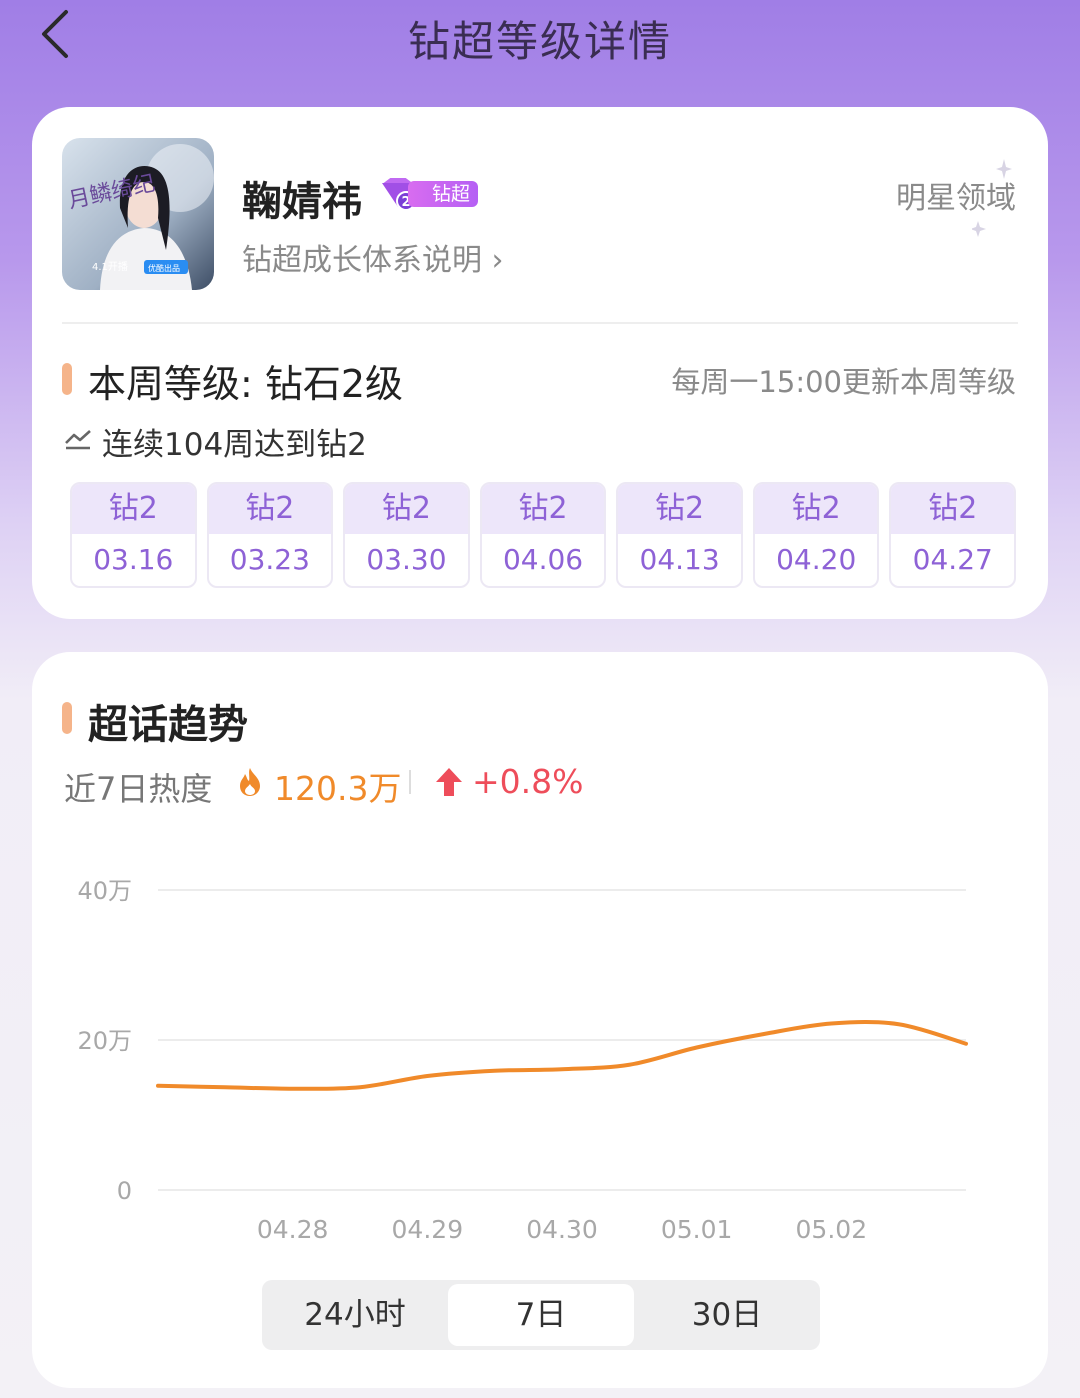 Image resolution: width=1080 pixels, height=1398 pixels. I want to click on arrow-up-icon, so click(449, 782).